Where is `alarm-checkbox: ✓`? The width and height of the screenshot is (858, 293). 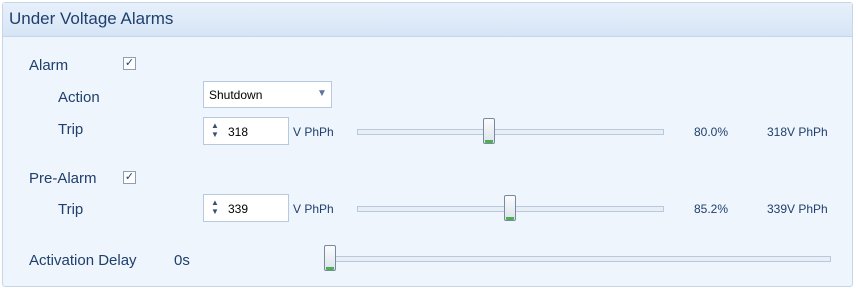
alarm-checkbox: ✓ is located at coordinates (129, 63).